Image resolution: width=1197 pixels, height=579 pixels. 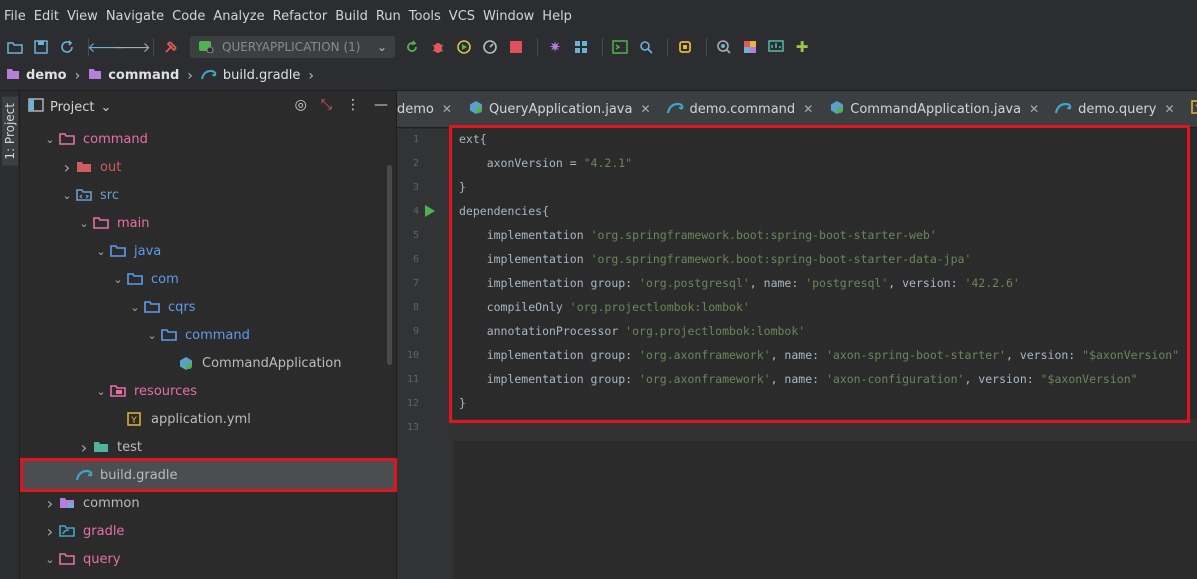 What do you see at coordinates (740, 109) in the screenshot?
I see `editor-tab-demo-command: demo.command ✕` at bounding box center [740, 109].